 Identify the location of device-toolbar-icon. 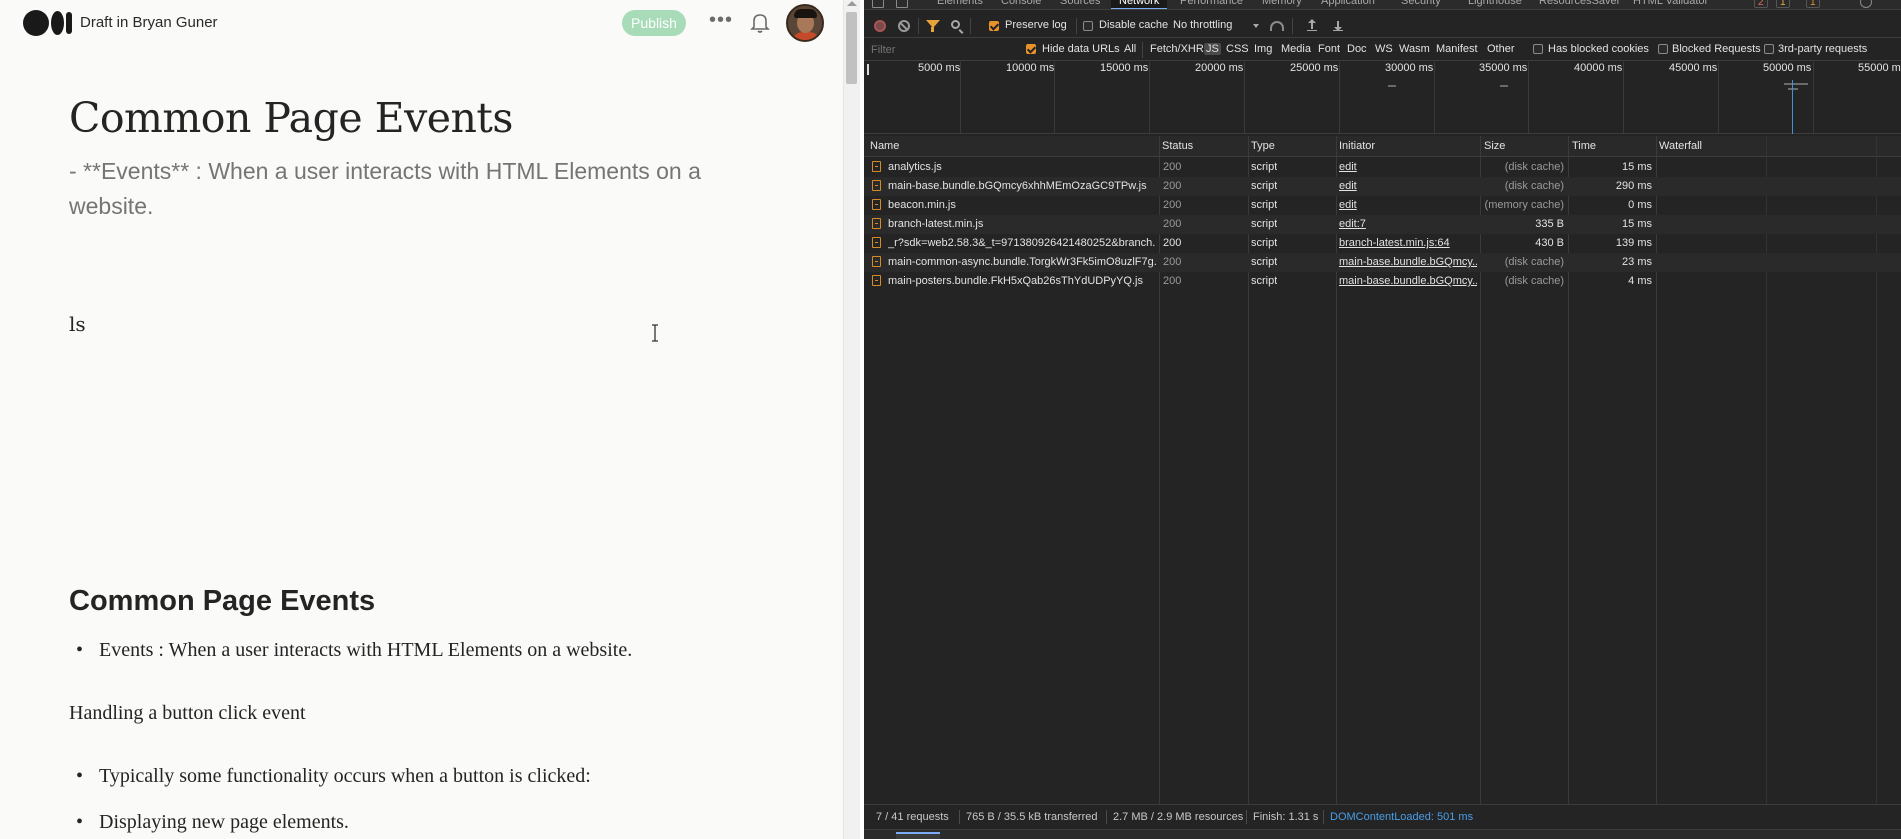
(902, 4).